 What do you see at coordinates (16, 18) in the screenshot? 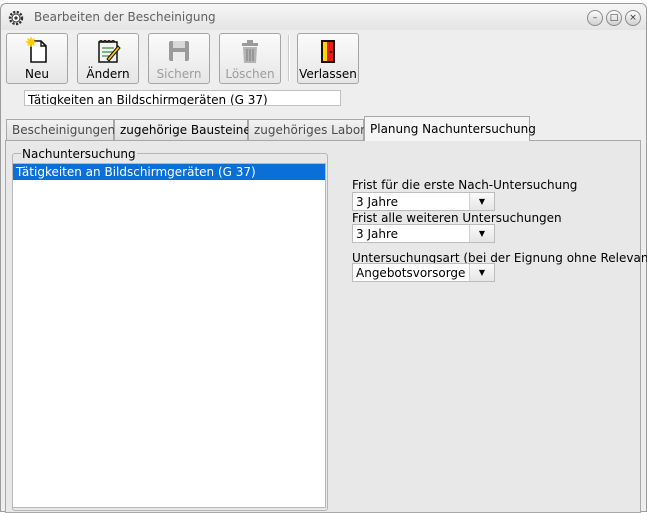
I see `gear-icon` at bounding box center [16, 18].